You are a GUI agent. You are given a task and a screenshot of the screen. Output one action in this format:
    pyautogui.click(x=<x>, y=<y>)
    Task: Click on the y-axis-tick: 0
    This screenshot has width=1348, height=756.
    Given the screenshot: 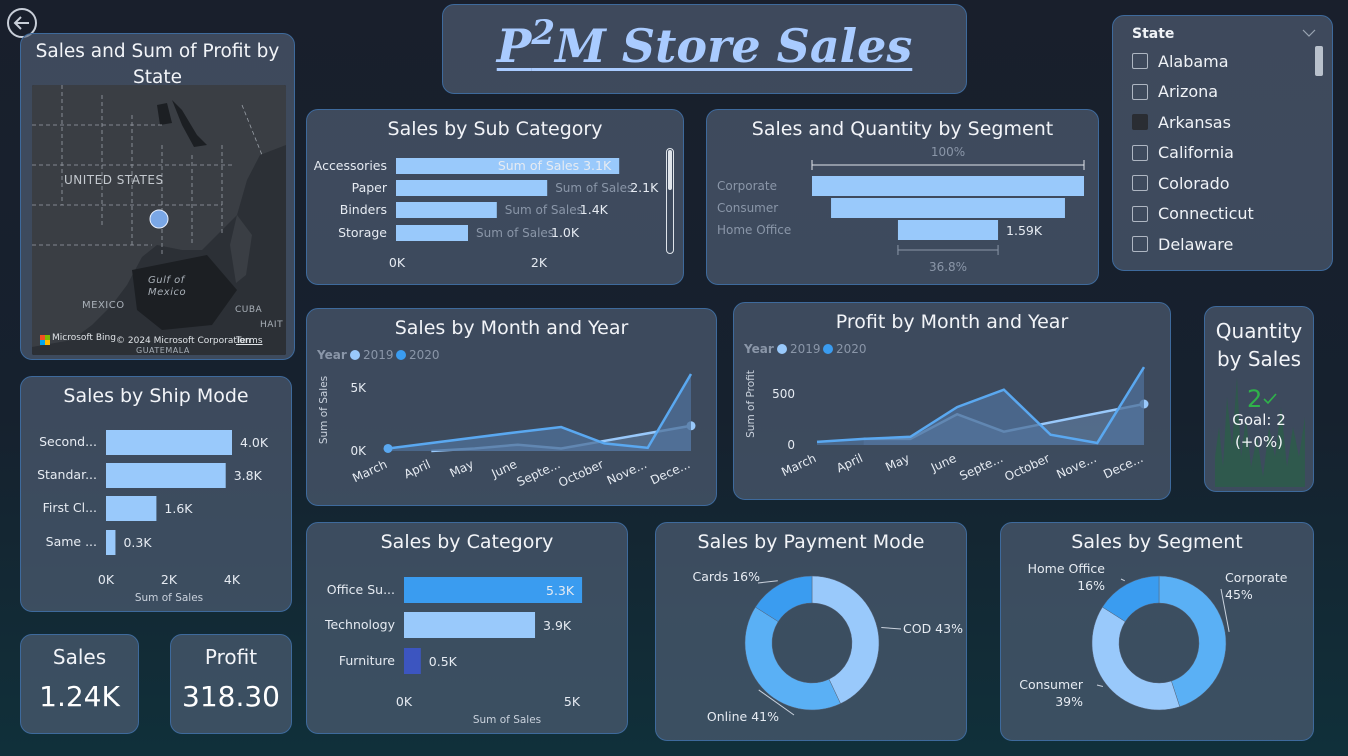 What is the action you would take?
    pyautogui.click(x=791, y=445)
    